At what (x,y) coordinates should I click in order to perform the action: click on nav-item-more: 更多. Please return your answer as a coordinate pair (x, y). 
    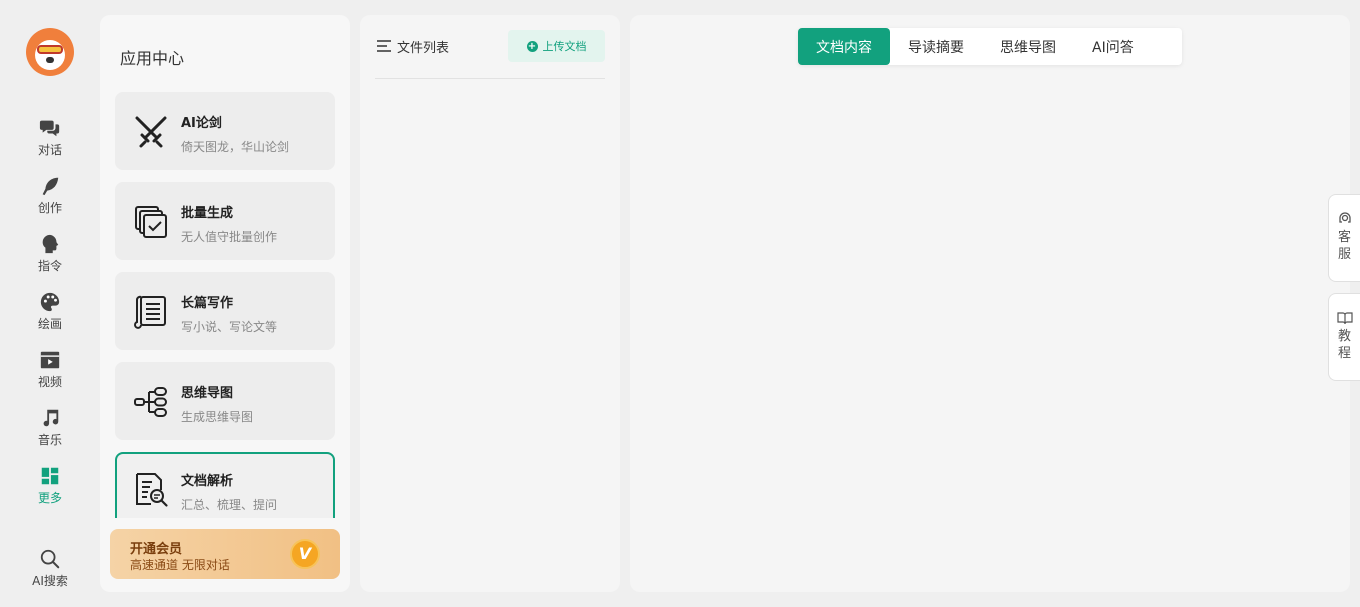
    Looking at the image, I should click on (50, 491).